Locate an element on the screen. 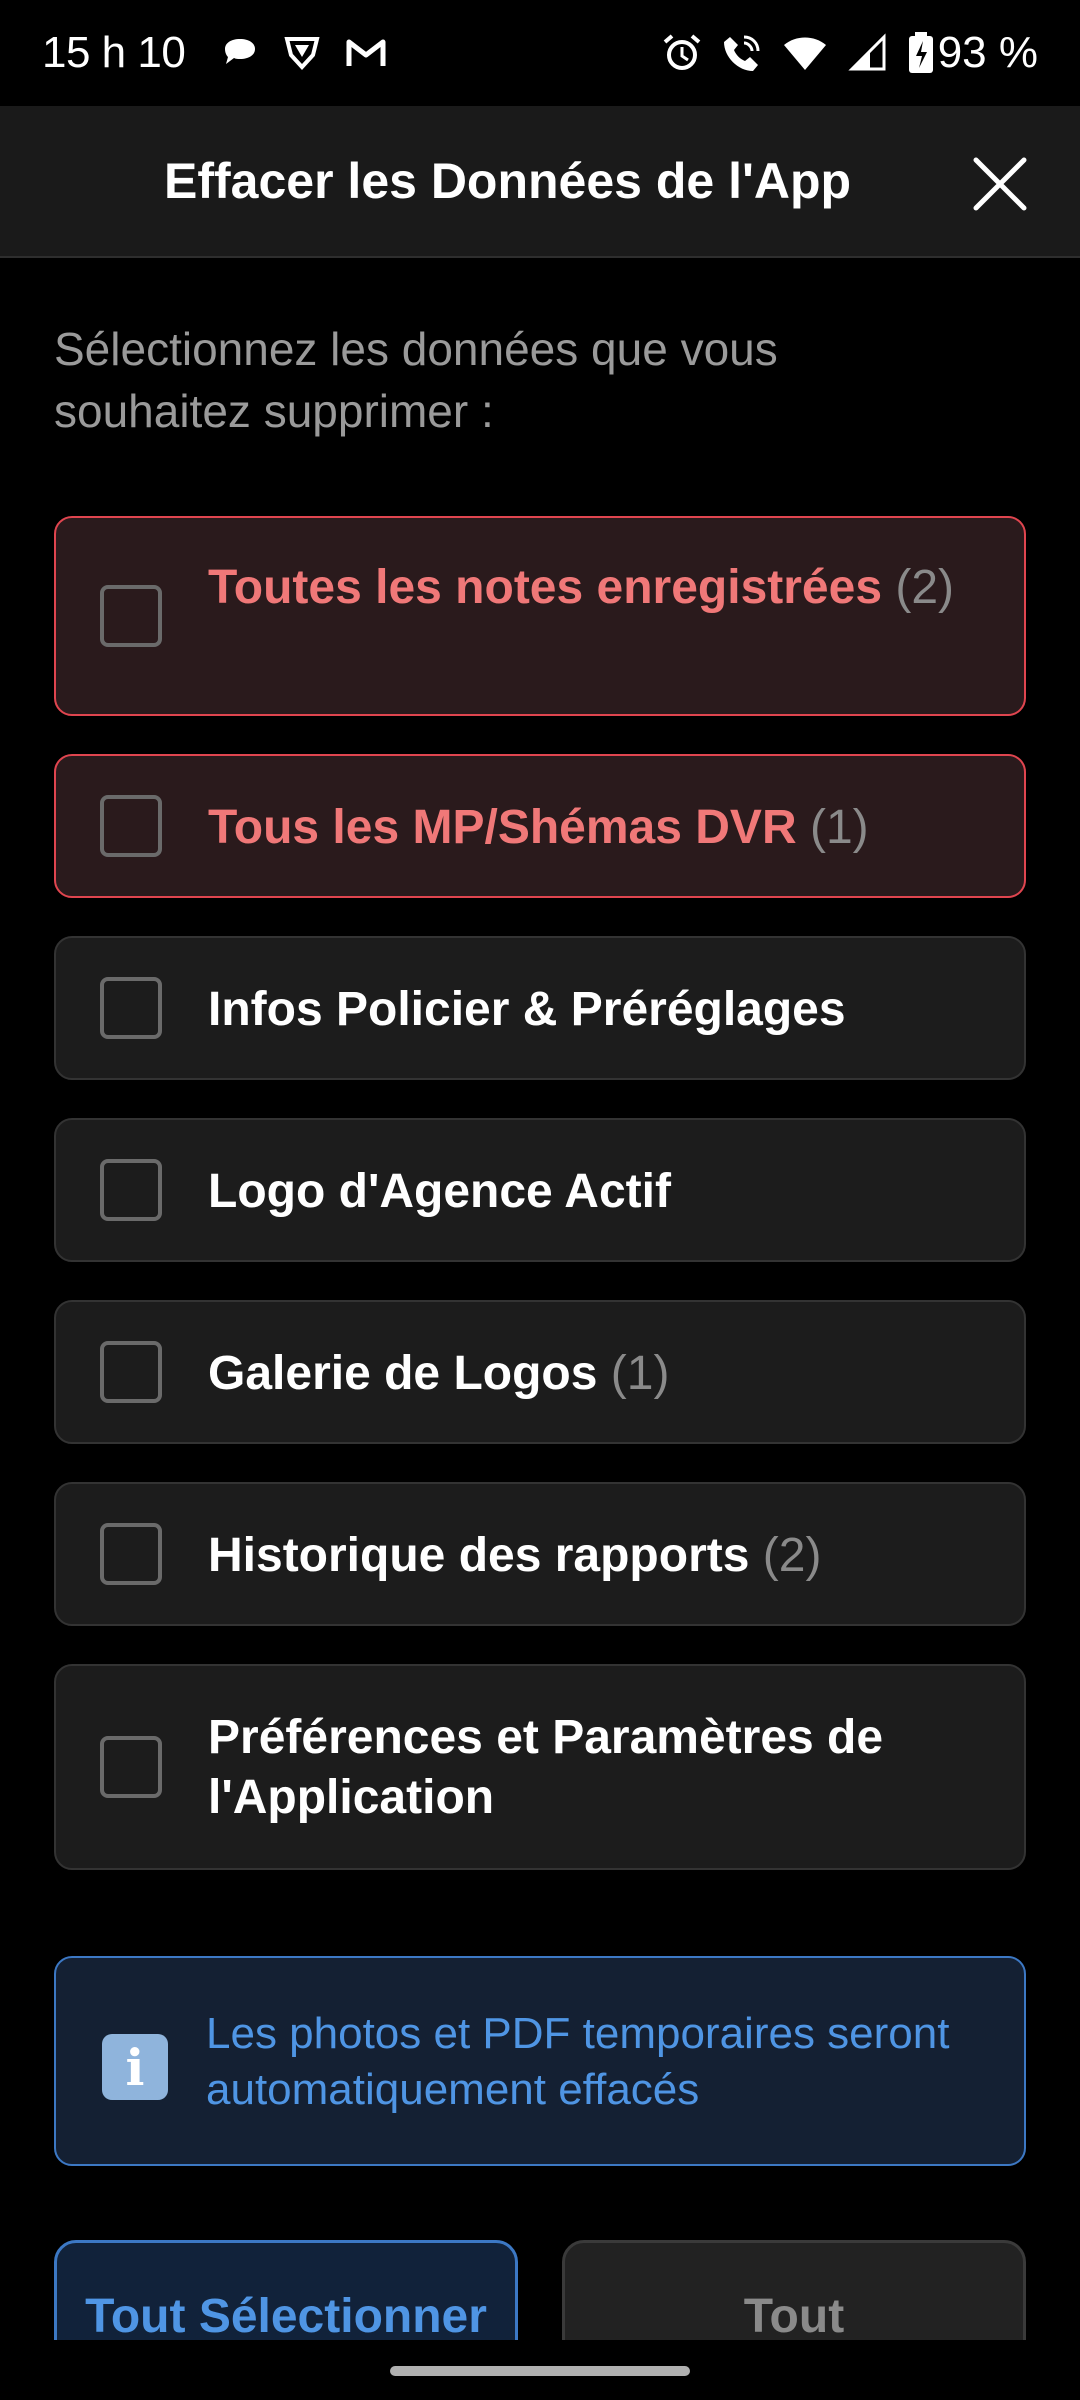 The image size is (1080, 2400). option-police-info-presets: Infos Policier & Préréglages is located at coordinates (540, 1008).